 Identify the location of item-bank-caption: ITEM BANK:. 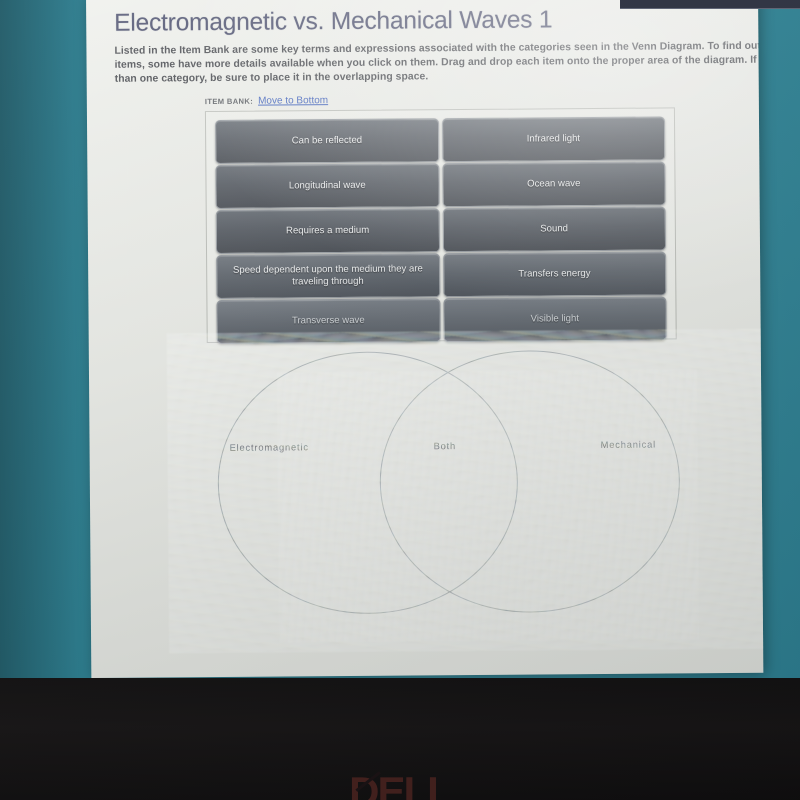
(229, 101).